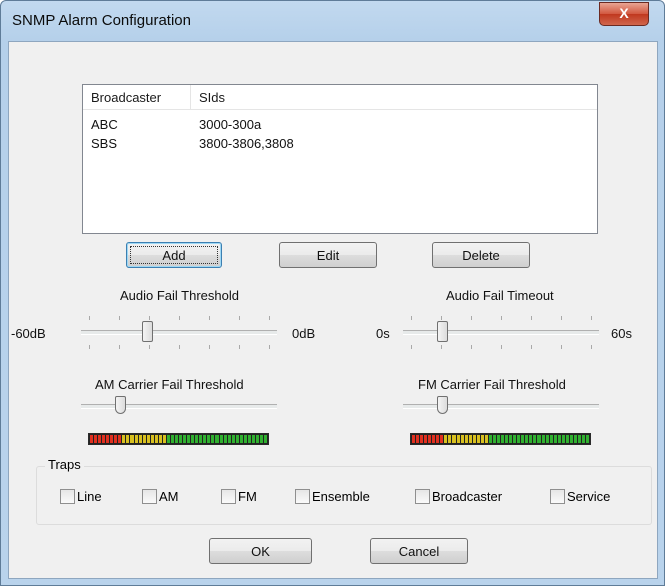  Describe the element at coordinates (500, 295) in the screenshot. I see `audio-fail-timeout-label: Audio Fail Timeout` at that location.